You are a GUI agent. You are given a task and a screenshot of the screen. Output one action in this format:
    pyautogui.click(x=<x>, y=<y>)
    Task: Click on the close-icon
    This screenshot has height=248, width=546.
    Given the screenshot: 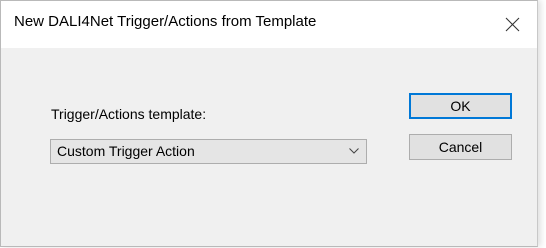 What is the action you would take?
    pyautogui.click(x=512, y=24)
    